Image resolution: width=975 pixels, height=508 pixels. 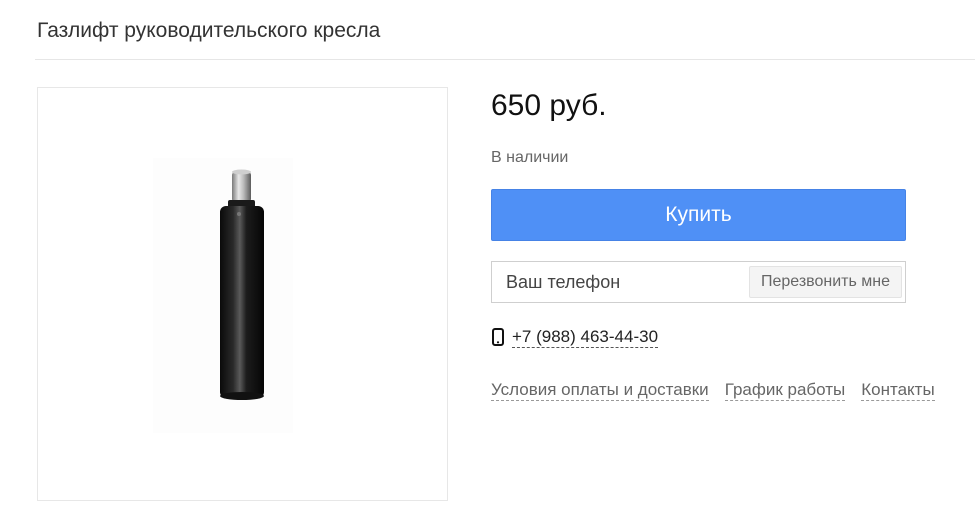 What do you see at coordinates (498, 337) in the screenshot?
I see `mobile-phone-icon` at bounding box center [498, 337].